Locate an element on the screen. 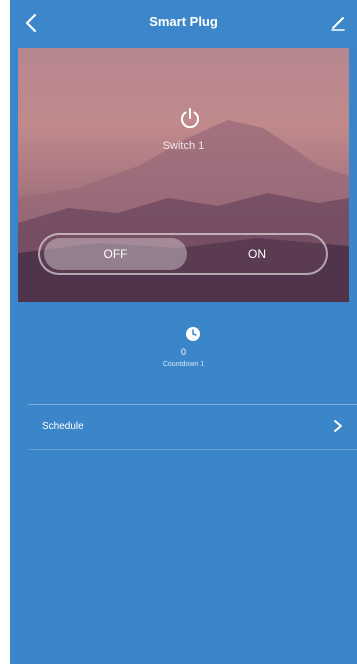  pencil-icon is located at coordinates (338, 24).